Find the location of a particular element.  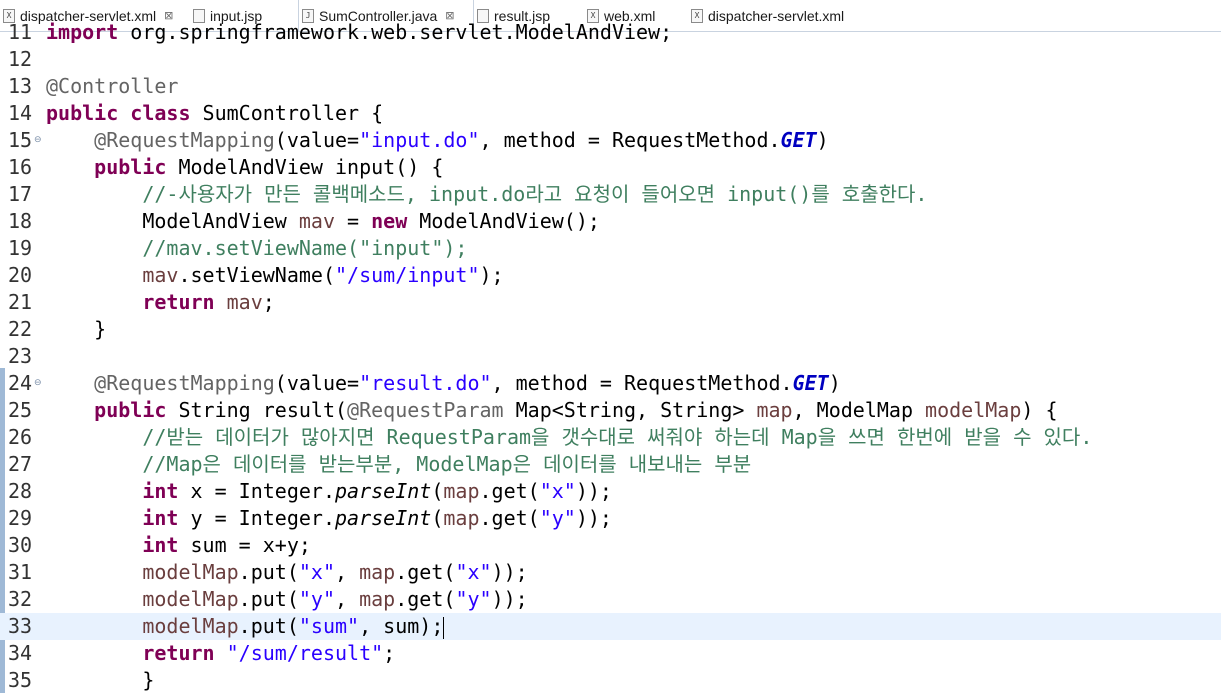

line-number: 33 is located at coordinates (20, 626).